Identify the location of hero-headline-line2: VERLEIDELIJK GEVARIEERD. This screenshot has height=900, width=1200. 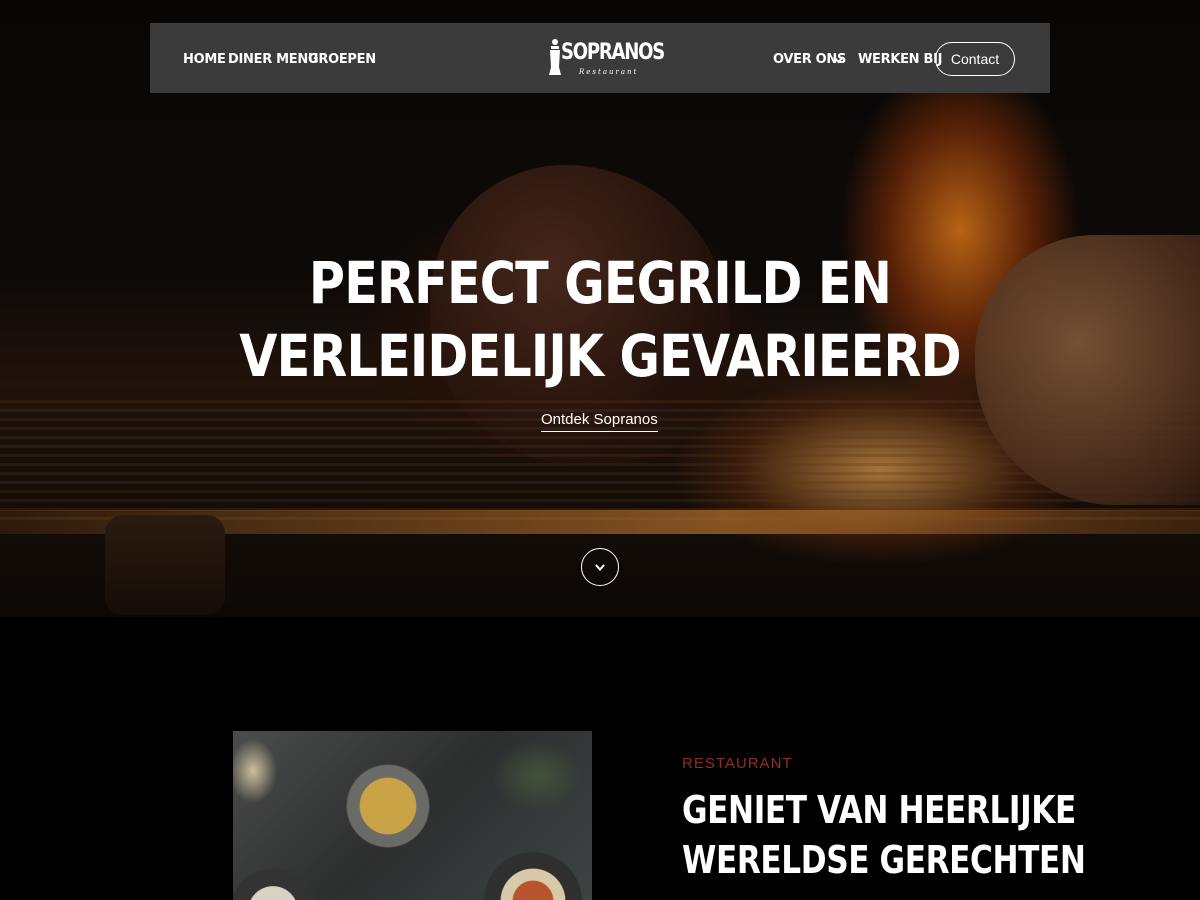
(600, 356).